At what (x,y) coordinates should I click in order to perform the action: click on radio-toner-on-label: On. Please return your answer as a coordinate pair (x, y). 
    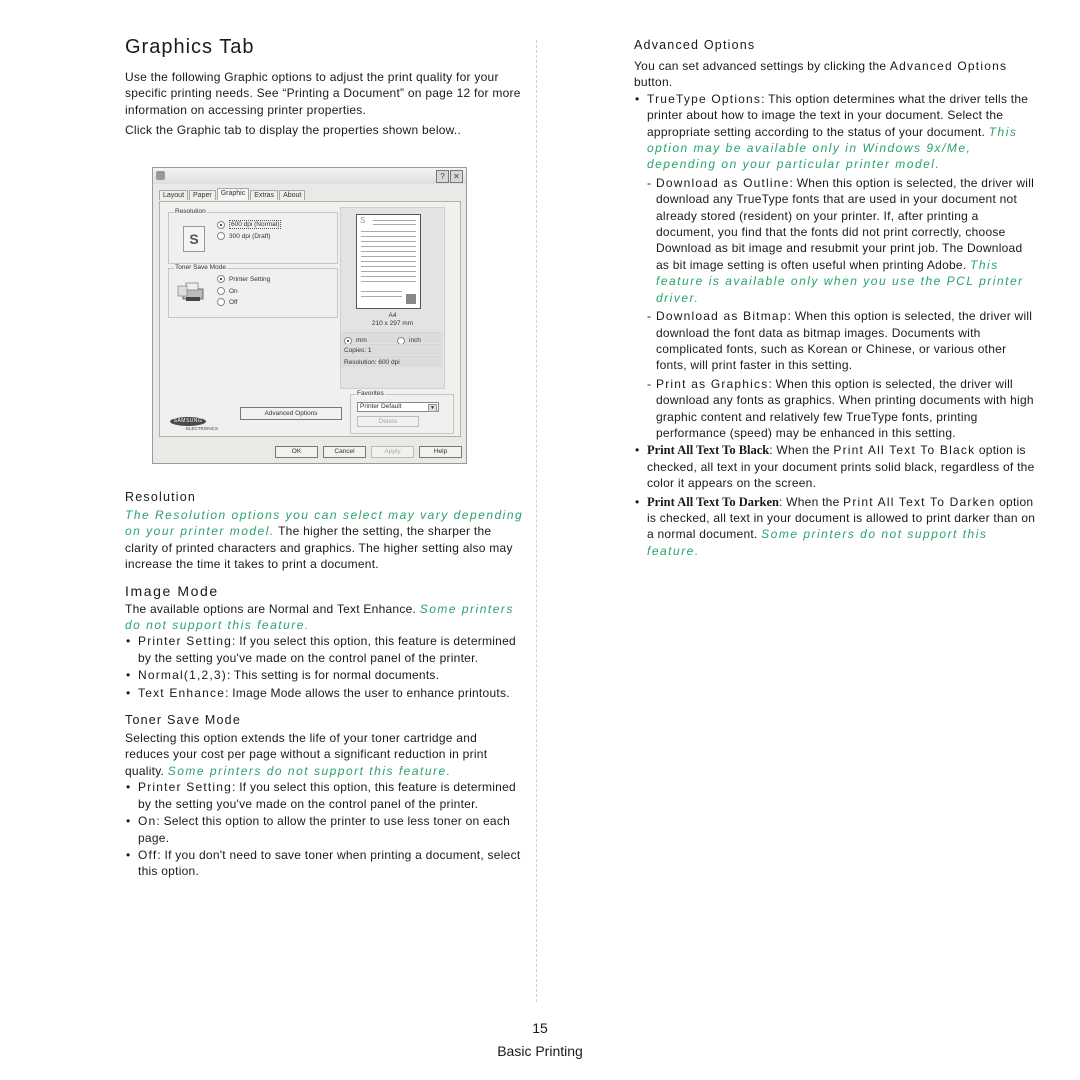
    Looking at the image, I should click on (233, 291).